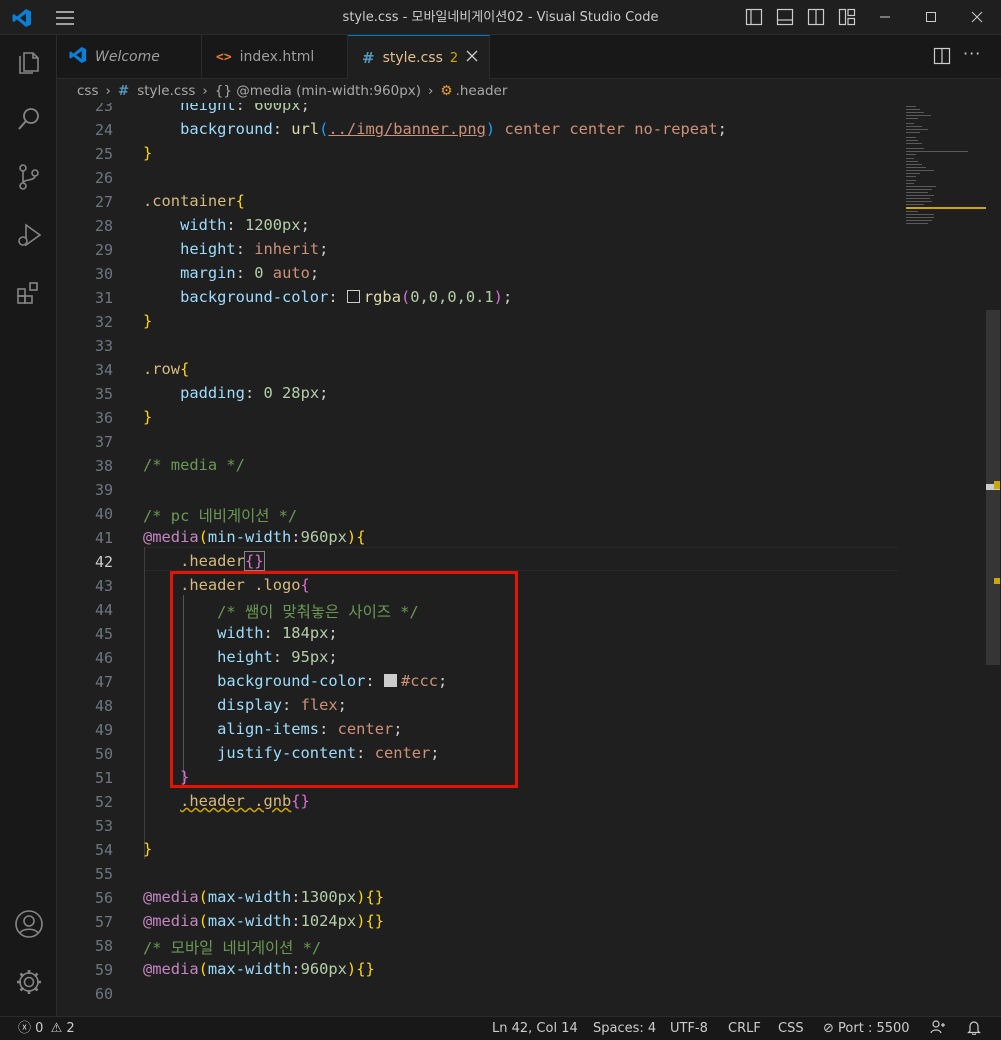  What do you see at coordinates (108, 91) in the screenshot?
I see `chevron-right-icon: ›` at bounding box center [108, 91].